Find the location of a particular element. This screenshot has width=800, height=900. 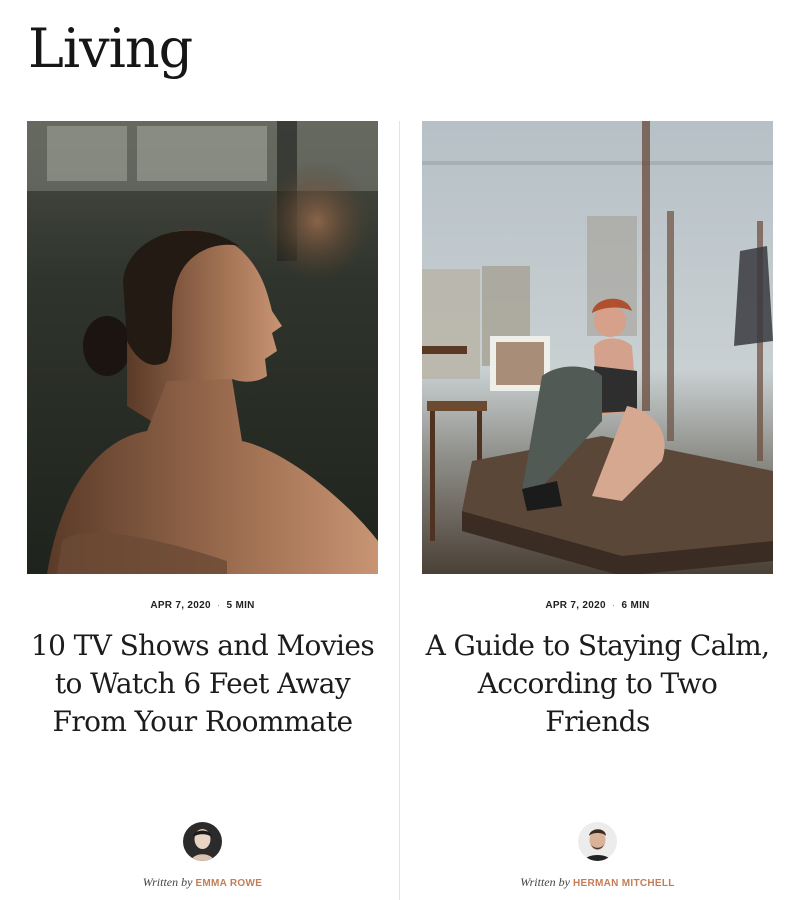

article-meta: APR 7, 2020 · 6 MIN is located at coordinates (597, 606).